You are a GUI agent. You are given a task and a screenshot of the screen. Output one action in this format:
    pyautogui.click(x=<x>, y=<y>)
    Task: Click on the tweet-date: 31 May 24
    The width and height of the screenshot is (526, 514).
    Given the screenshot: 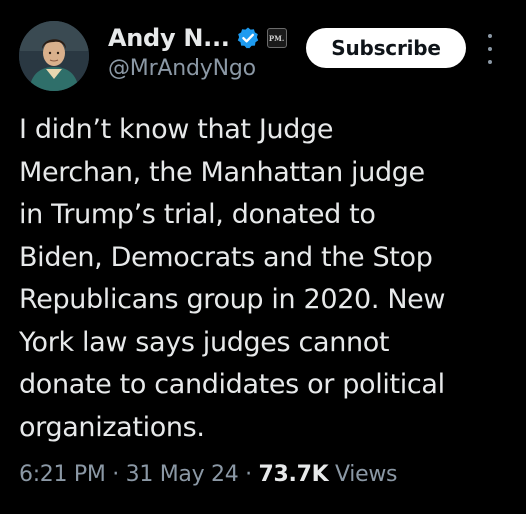 What is the action you would take?
    pyautogui.click(x=182, y=474)
    